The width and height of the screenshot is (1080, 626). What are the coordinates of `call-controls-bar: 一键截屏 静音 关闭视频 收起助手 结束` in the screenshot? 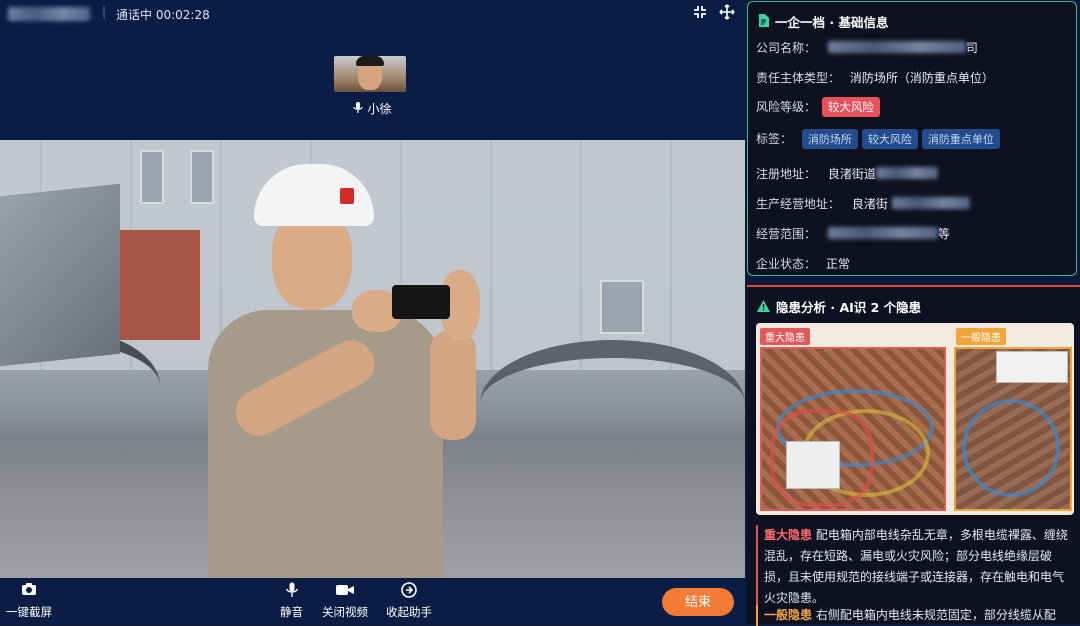 It's located at (372, 601).